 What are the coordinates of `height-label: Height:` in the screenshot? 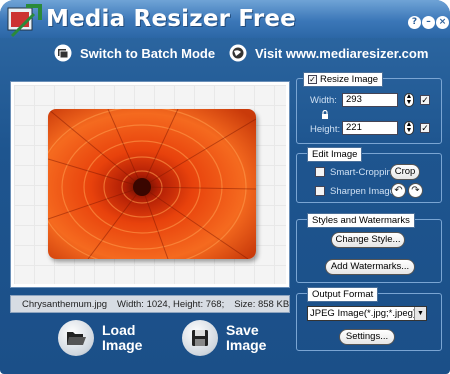 It's located at (325, 129).